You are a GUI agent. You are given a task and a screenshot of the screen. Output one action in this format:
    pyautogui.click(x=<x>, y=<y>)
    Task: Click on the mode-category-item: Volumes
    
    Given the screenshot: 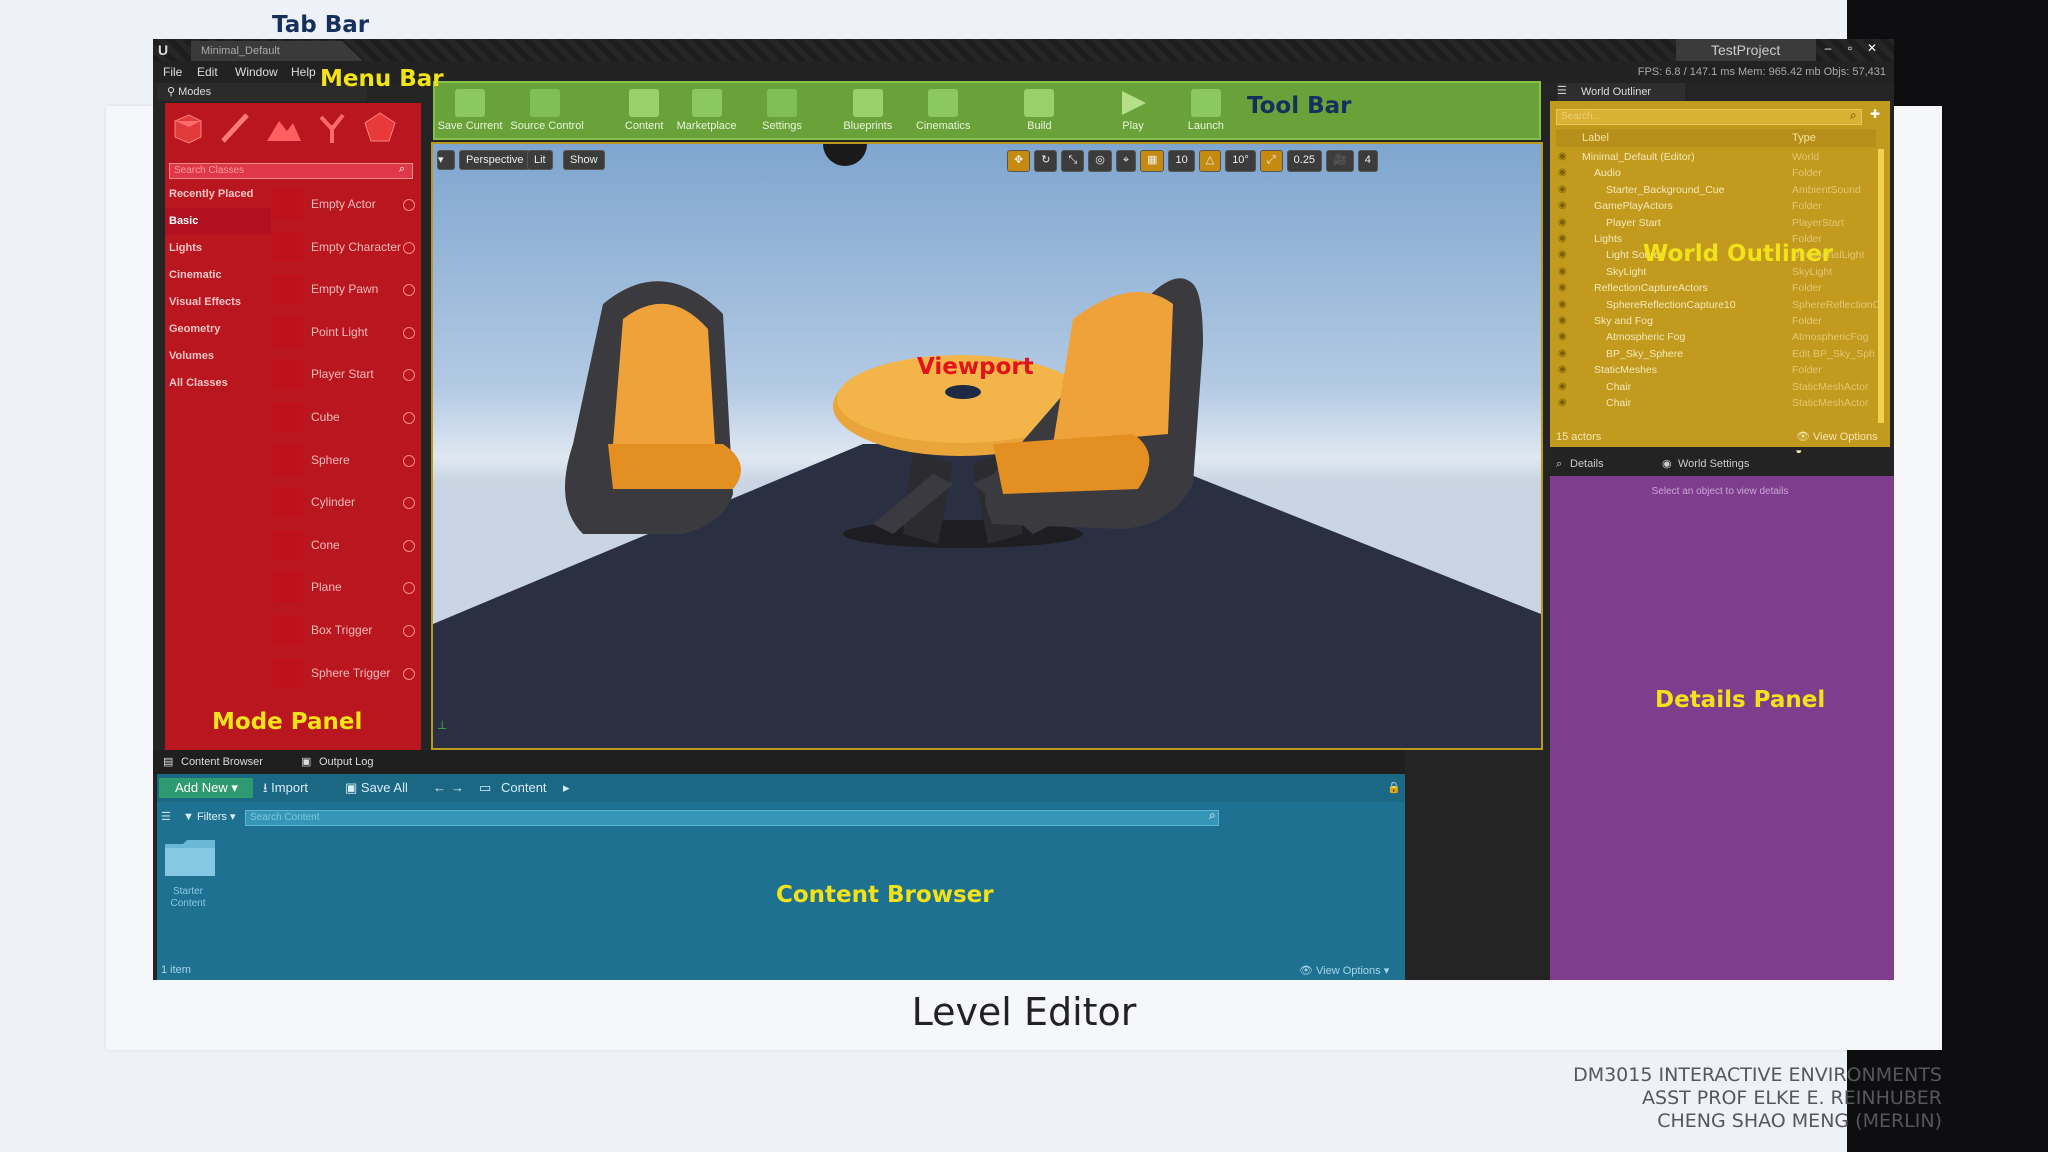 What is the action you would take?
    pyautogui.click(x=218, y=356)
    